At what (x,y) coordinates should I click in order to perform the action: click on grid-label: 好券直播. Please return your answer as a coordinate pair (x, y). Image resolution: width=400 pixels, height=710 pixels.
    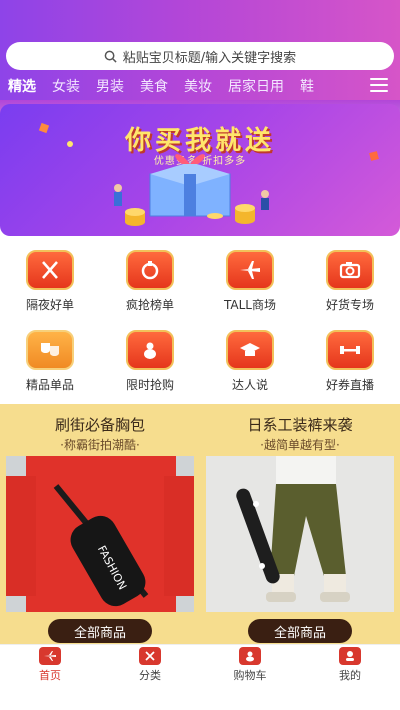
    Looking at the image, I should click on (349, 385).